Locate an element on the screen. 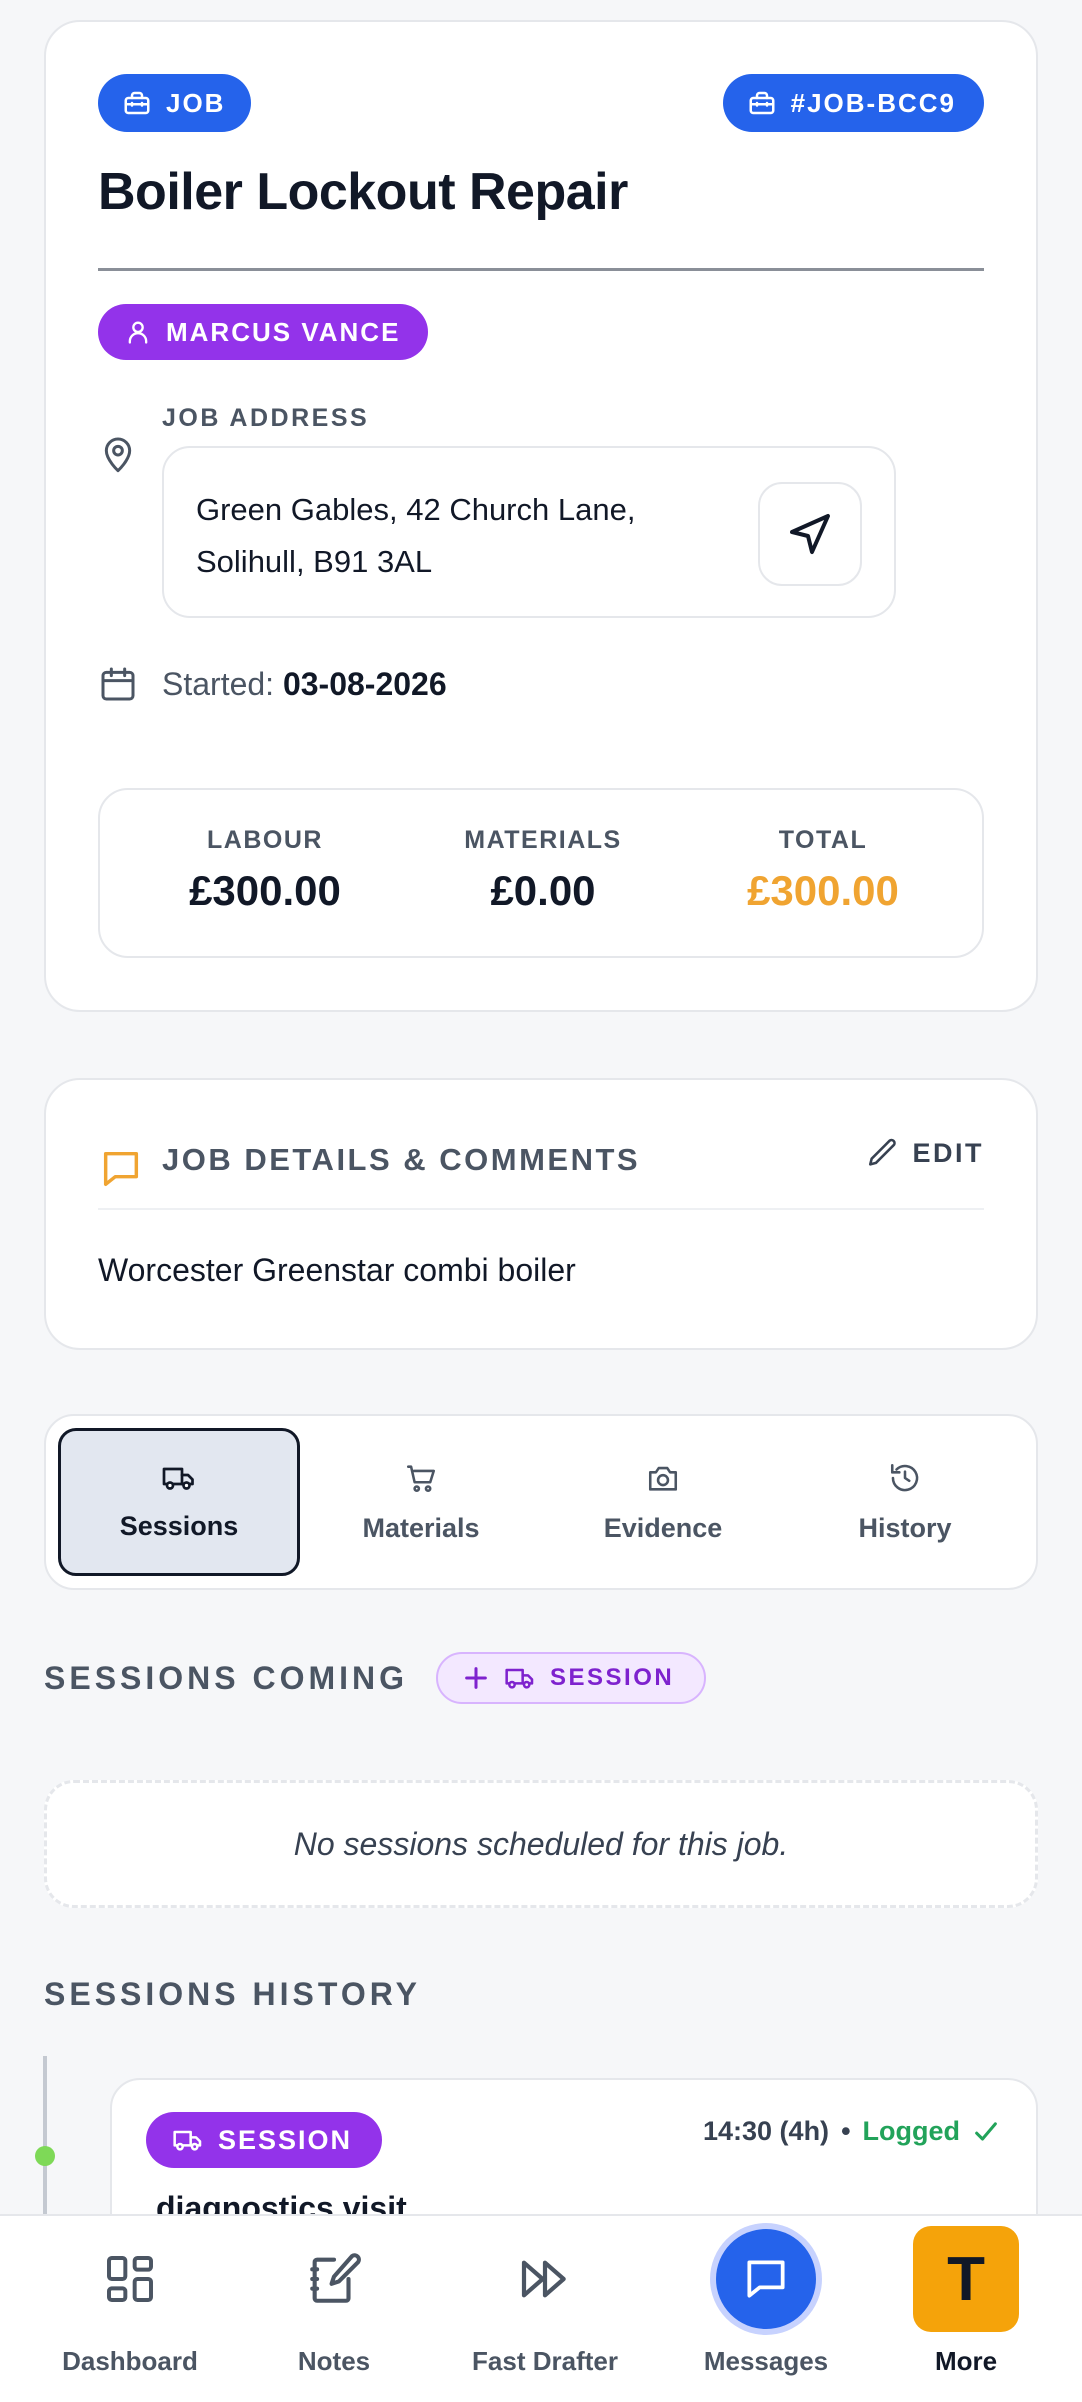 This screenshot has width=1082, height=2402. nav-dashboard-label: Dashboard is located at coordinates (130, 2361).